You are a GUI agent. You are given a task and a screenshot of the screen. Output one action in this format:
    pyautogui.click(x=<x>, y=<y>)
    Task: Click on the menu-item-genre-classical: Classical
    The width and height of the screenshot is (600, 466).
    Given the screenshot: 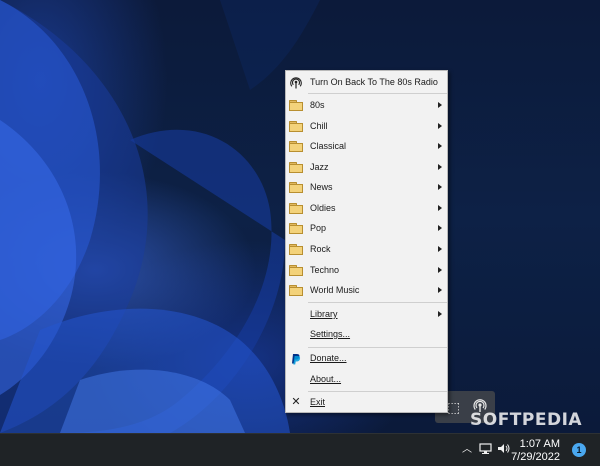 What is the action you would take?
    pyautogui.click(x=366, y=146)
    